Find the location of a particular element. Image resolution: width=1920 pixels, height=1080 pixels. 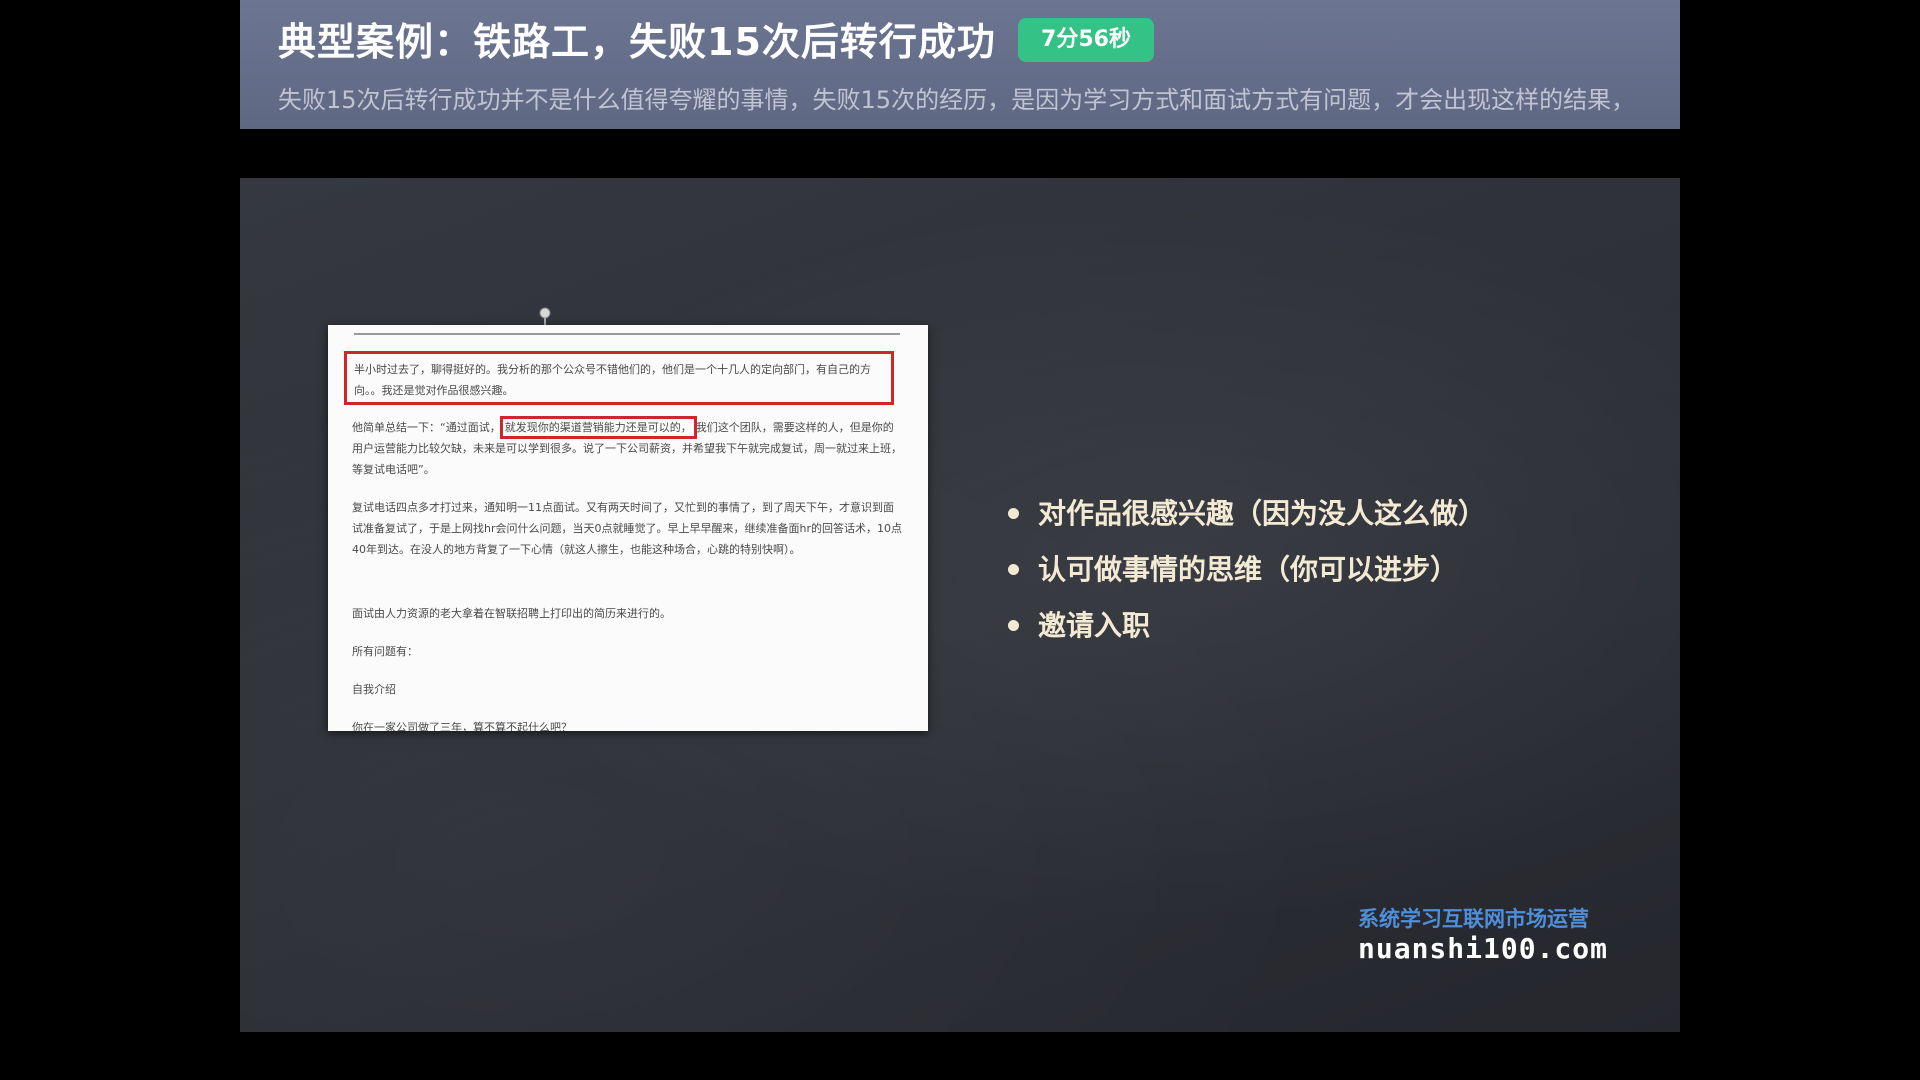

watermark-url: nuanshi100.com is located at coordinates (1483, 948).